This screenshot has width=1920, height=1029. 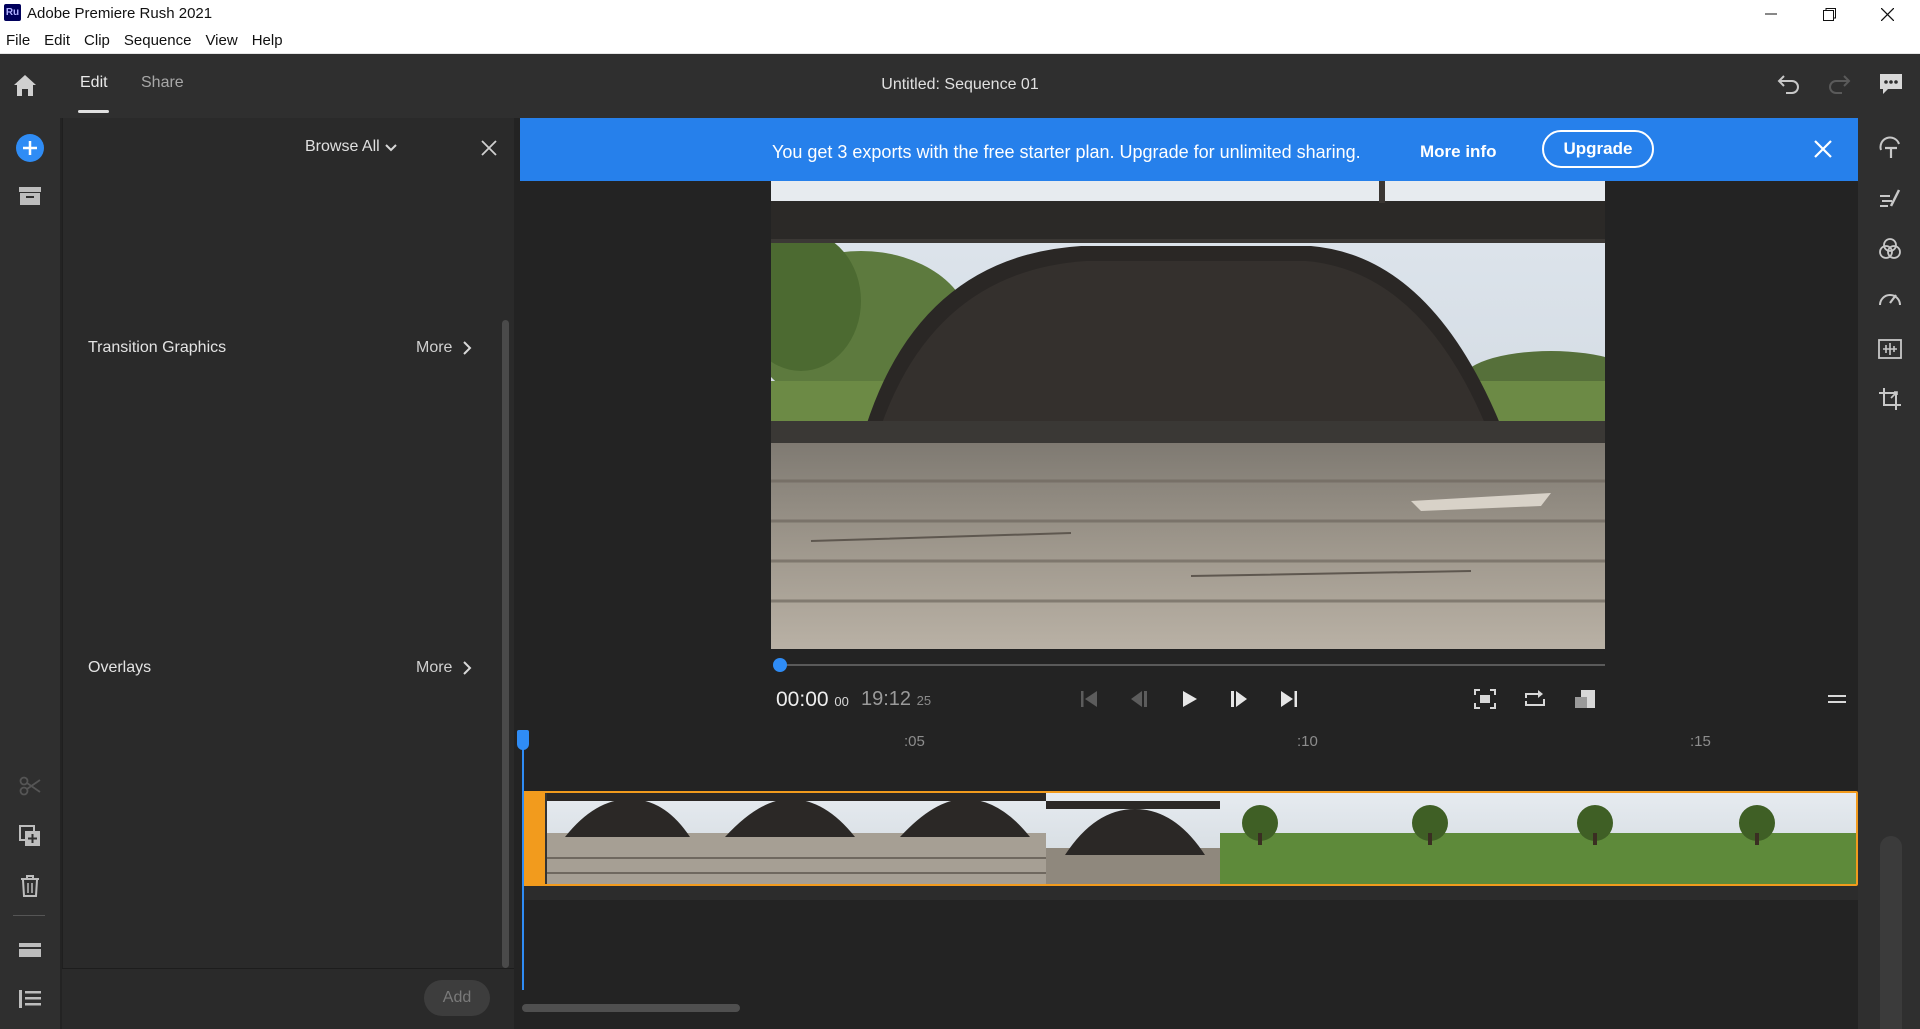 I want to click on menu-sequence: Sequence, so click(x=158, y=40).